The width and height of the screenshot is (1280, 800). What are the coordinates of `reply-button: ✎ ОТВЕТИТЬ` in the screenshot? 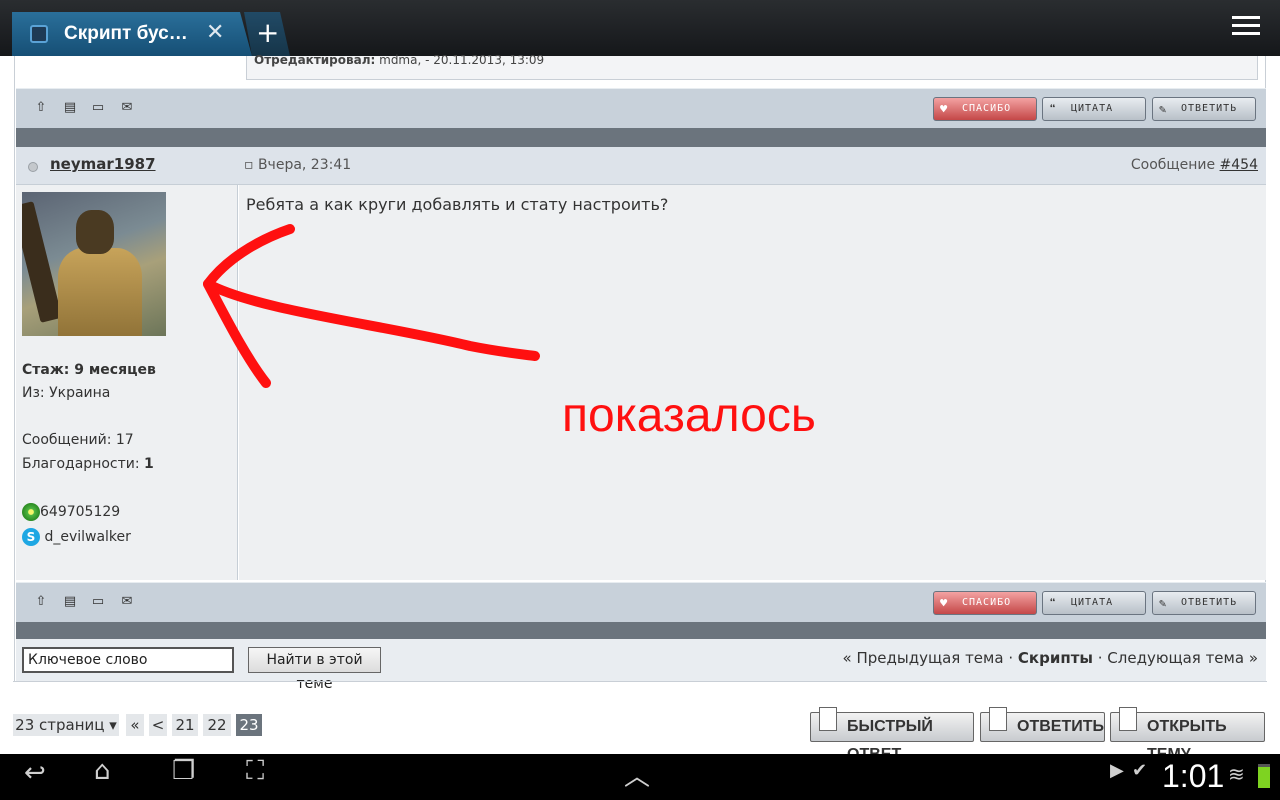 It's located at (1204, 603).